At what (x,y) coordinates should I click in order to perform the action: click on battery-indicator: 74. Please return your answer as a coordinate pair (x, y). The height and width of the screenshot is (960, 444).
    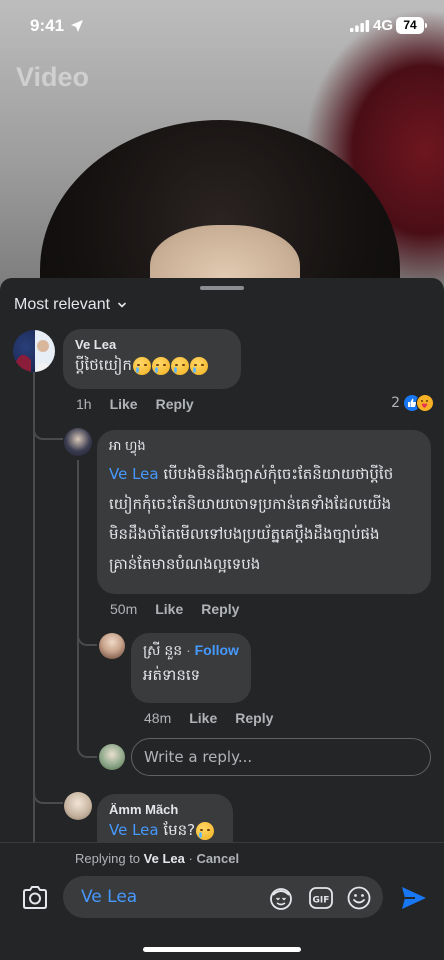
    Looking at the image, I should click on (411, 25).